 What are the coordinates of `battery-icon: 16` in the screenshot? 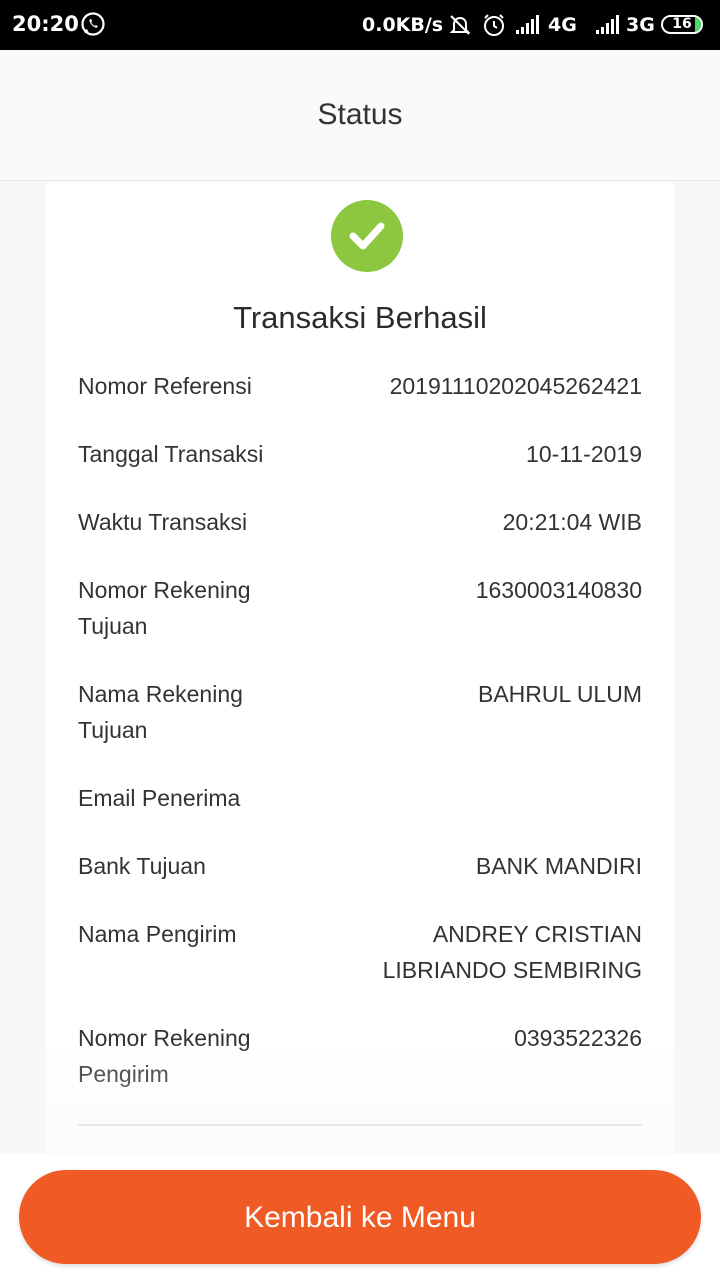 It's located at (682, 24).